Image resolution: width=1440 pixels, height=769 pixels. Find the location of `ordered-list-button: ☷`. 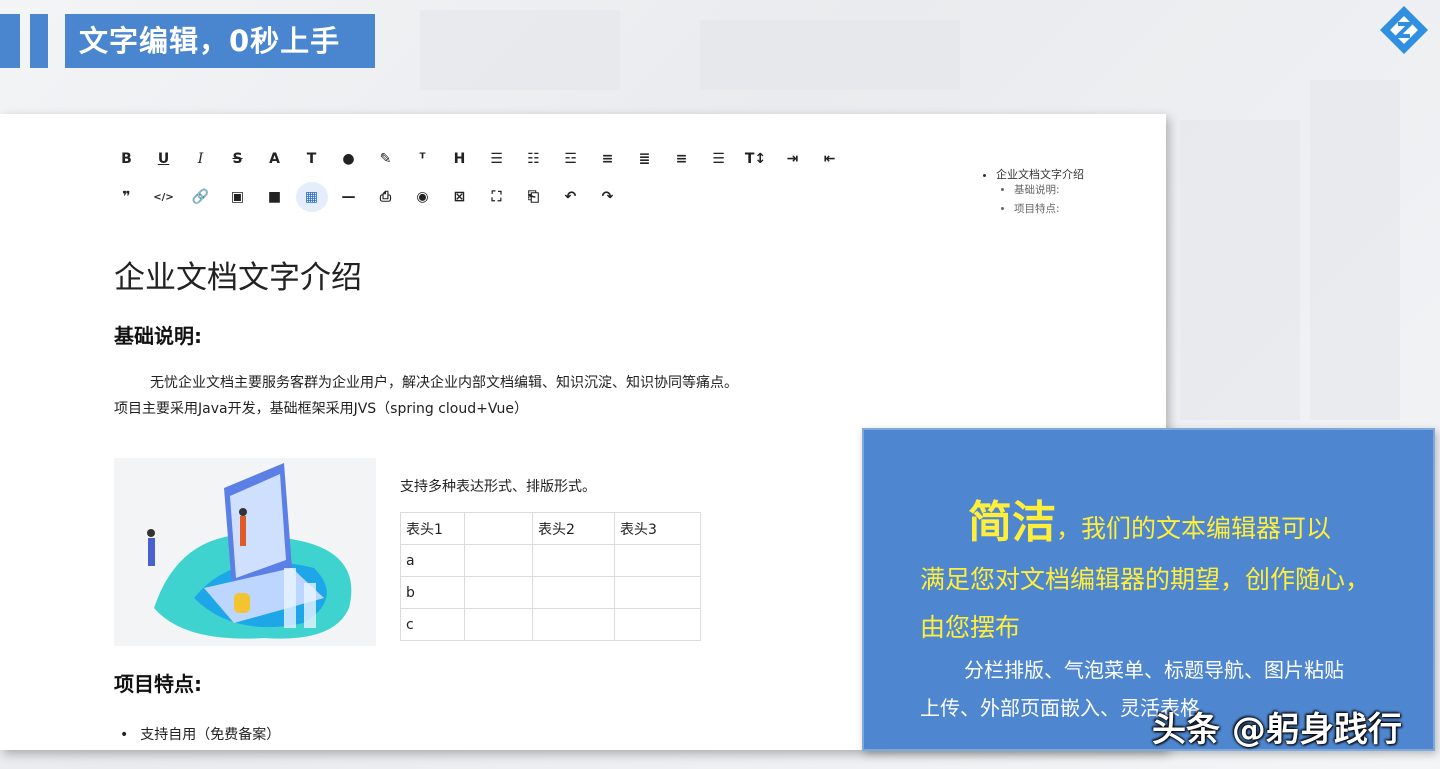

ordered-list-button: ☷ is located at coordinates (533, 159).